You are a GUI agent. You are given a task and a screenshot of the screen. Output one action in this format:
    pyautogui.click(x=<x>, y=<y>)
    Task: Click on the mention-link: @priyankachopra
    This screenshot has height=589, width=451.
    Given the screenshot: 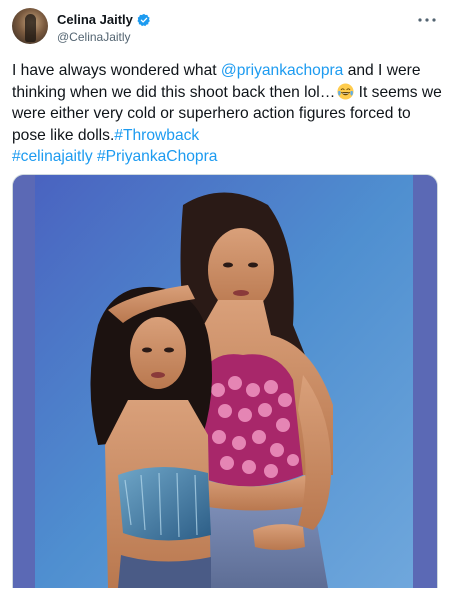 What is the action you would take?
    pyautogui.click(x=282, y=70)
    